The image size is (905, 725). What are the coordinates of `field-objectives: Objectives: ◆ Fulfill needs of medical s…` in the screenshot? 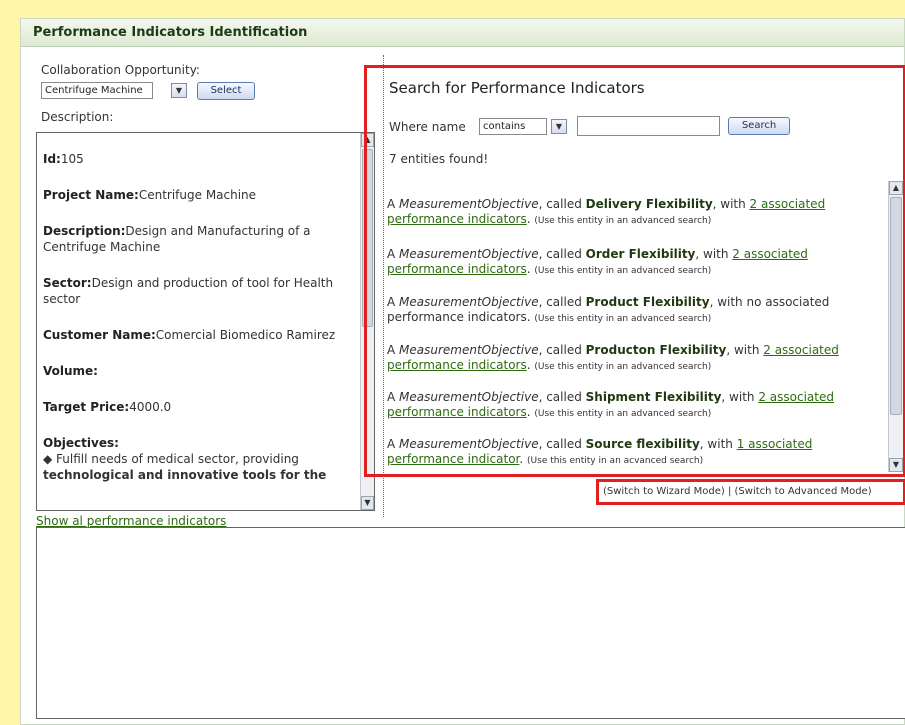 It's located at (199, 459).